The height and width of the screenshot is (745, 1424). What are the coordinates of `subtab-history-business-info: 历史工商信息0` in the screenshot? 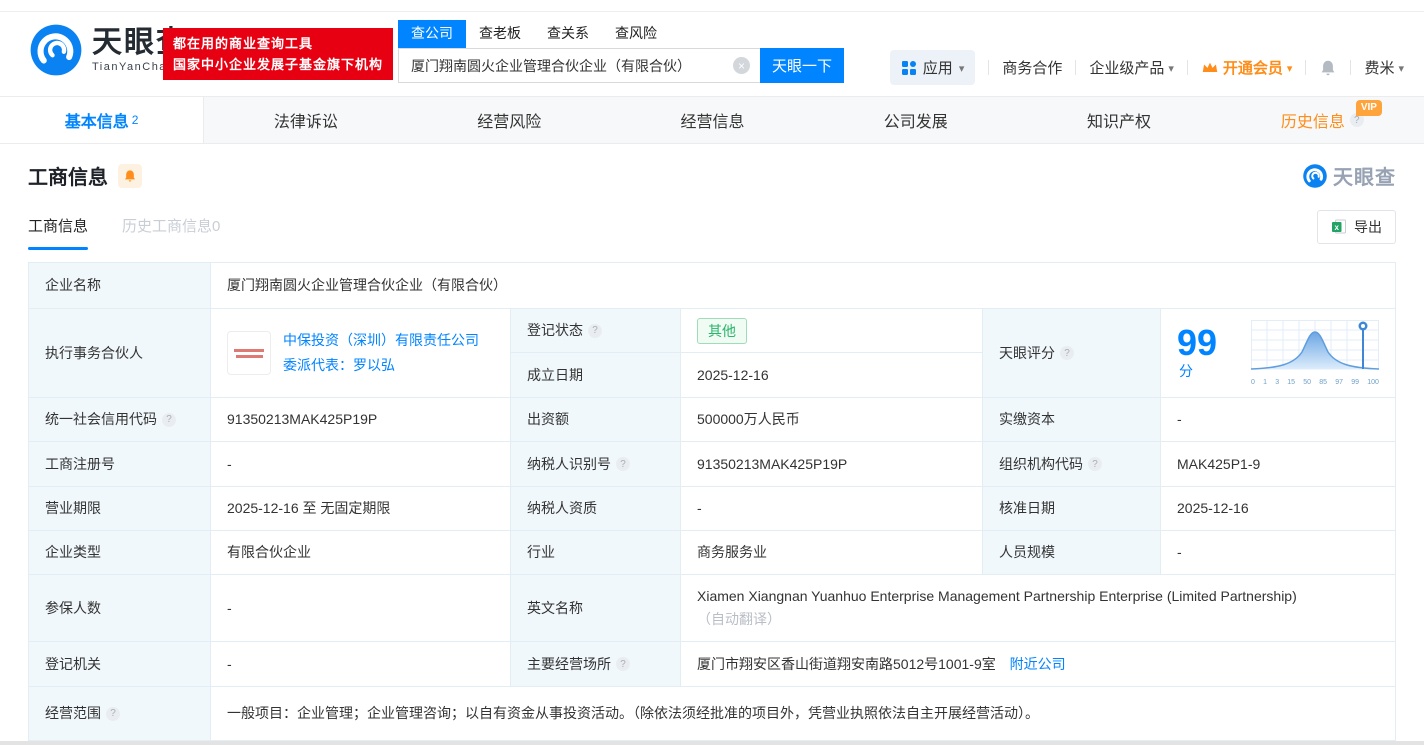 It's located at (171, 232).